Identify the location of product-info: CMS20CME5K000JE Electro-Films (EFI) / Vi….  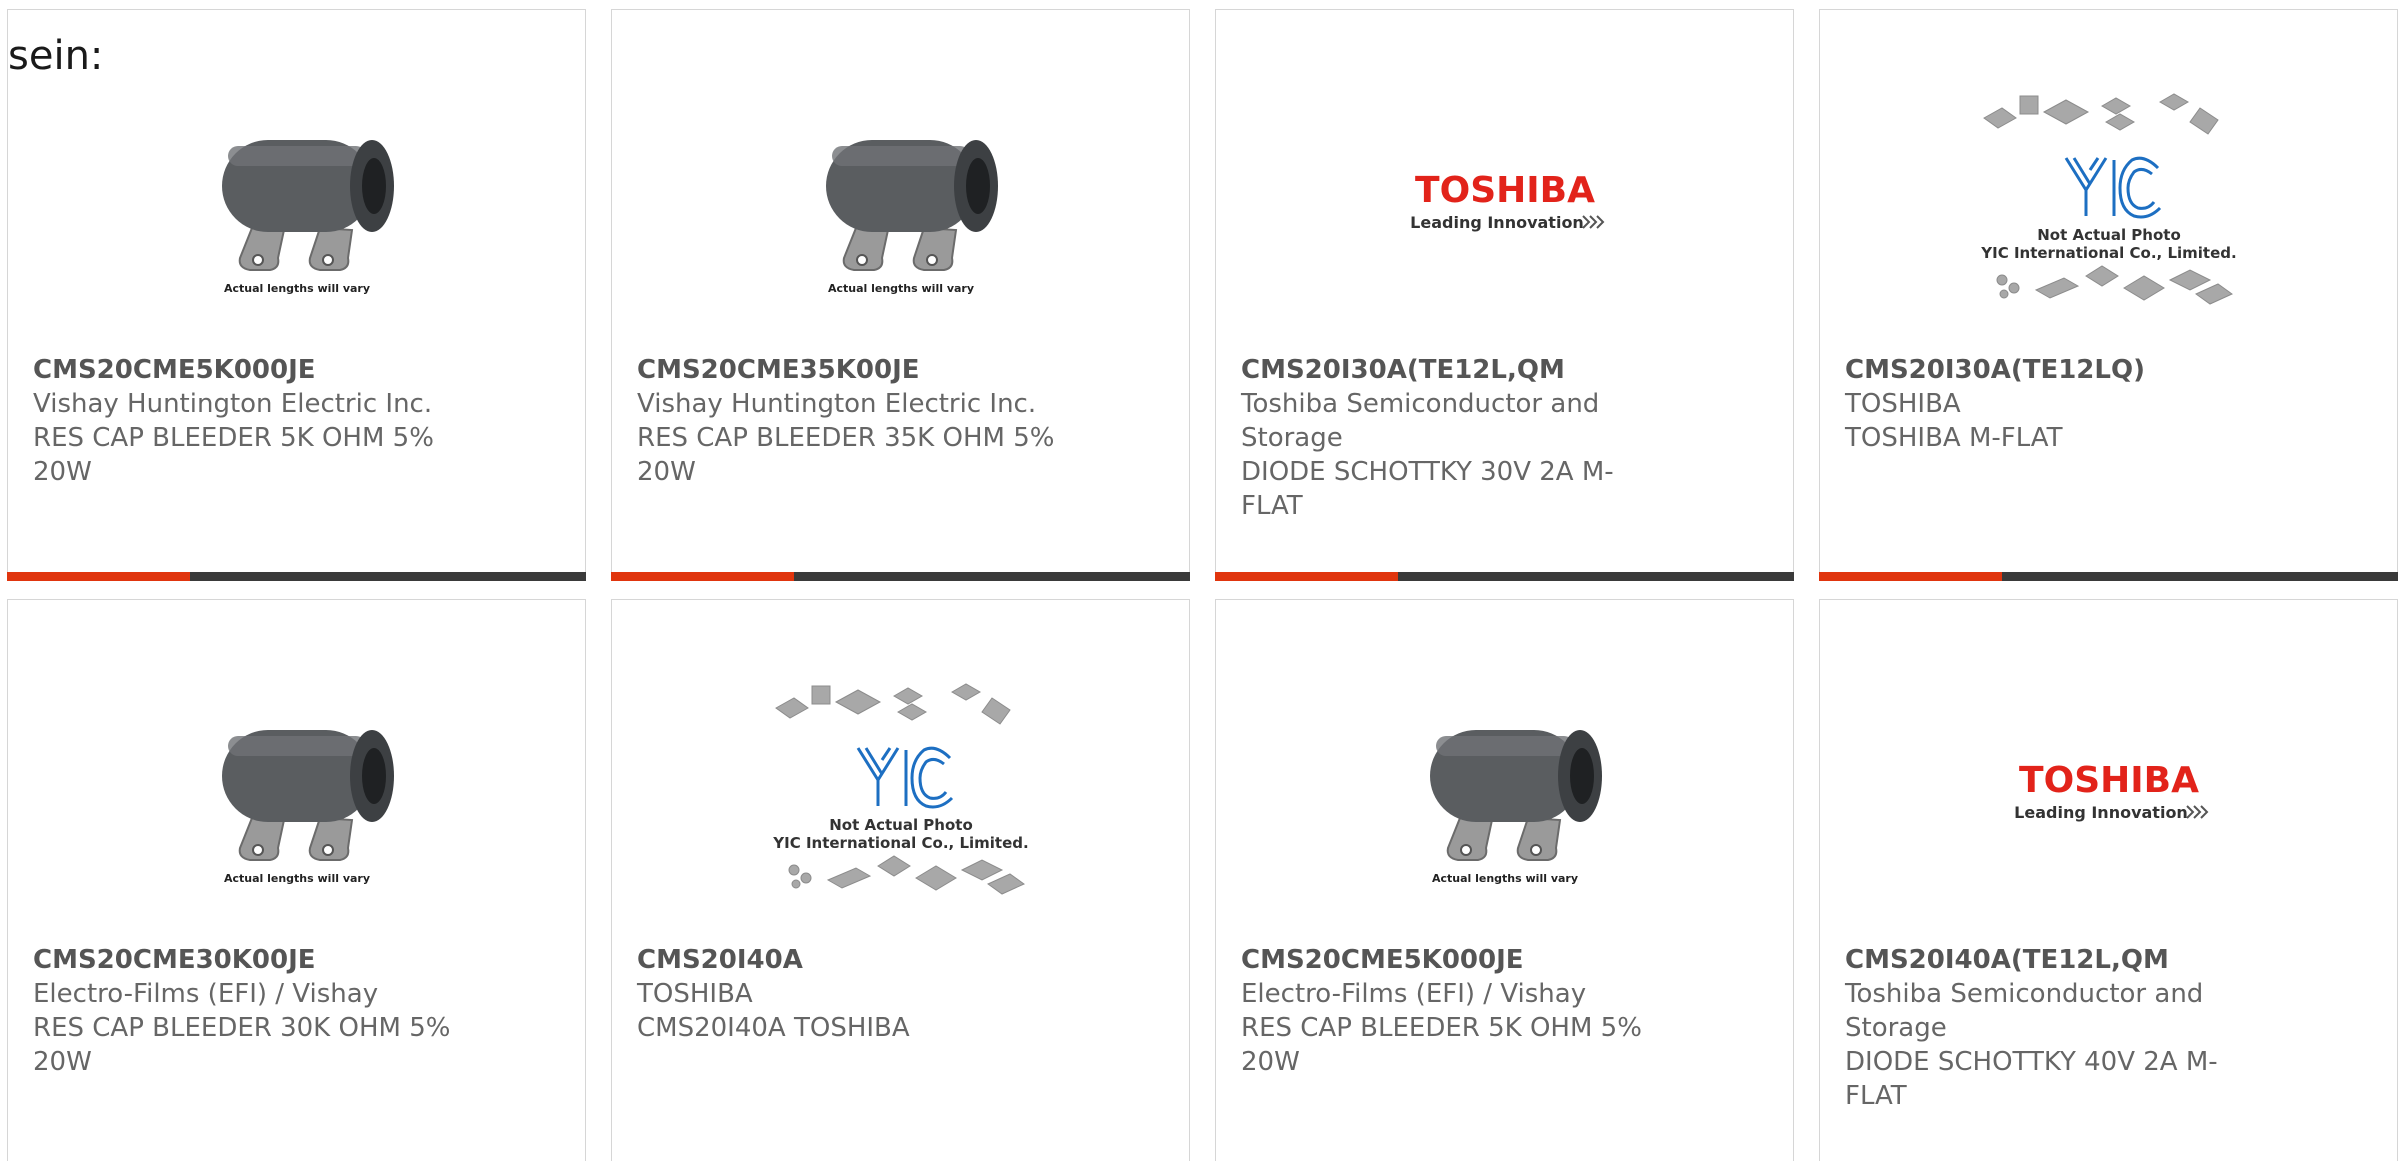
(1451, 1011).